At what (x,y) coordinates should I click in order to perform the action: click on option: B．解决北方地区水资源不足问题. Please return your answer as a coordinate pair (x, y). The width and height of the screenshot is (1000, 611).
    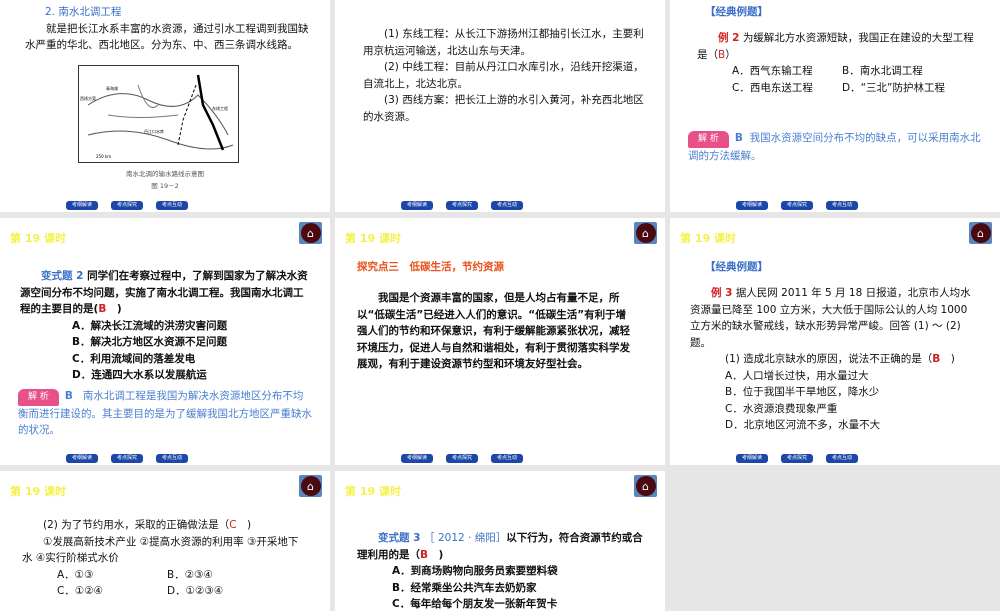
    Looking at the image, I should click on (150, 342).